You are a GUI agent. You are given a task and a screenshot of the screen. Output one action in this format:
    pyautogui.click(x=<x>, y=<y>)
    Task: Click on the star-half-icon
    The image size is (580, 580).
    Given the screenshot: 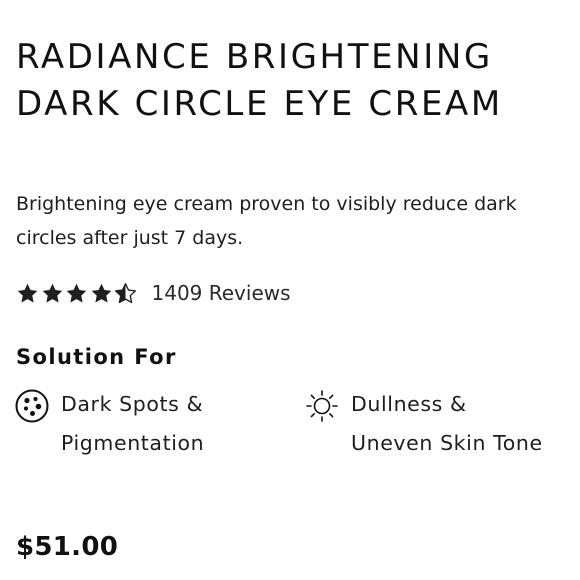 What is the action you would take?
    pyautogui.click(x=125, y=293)
    